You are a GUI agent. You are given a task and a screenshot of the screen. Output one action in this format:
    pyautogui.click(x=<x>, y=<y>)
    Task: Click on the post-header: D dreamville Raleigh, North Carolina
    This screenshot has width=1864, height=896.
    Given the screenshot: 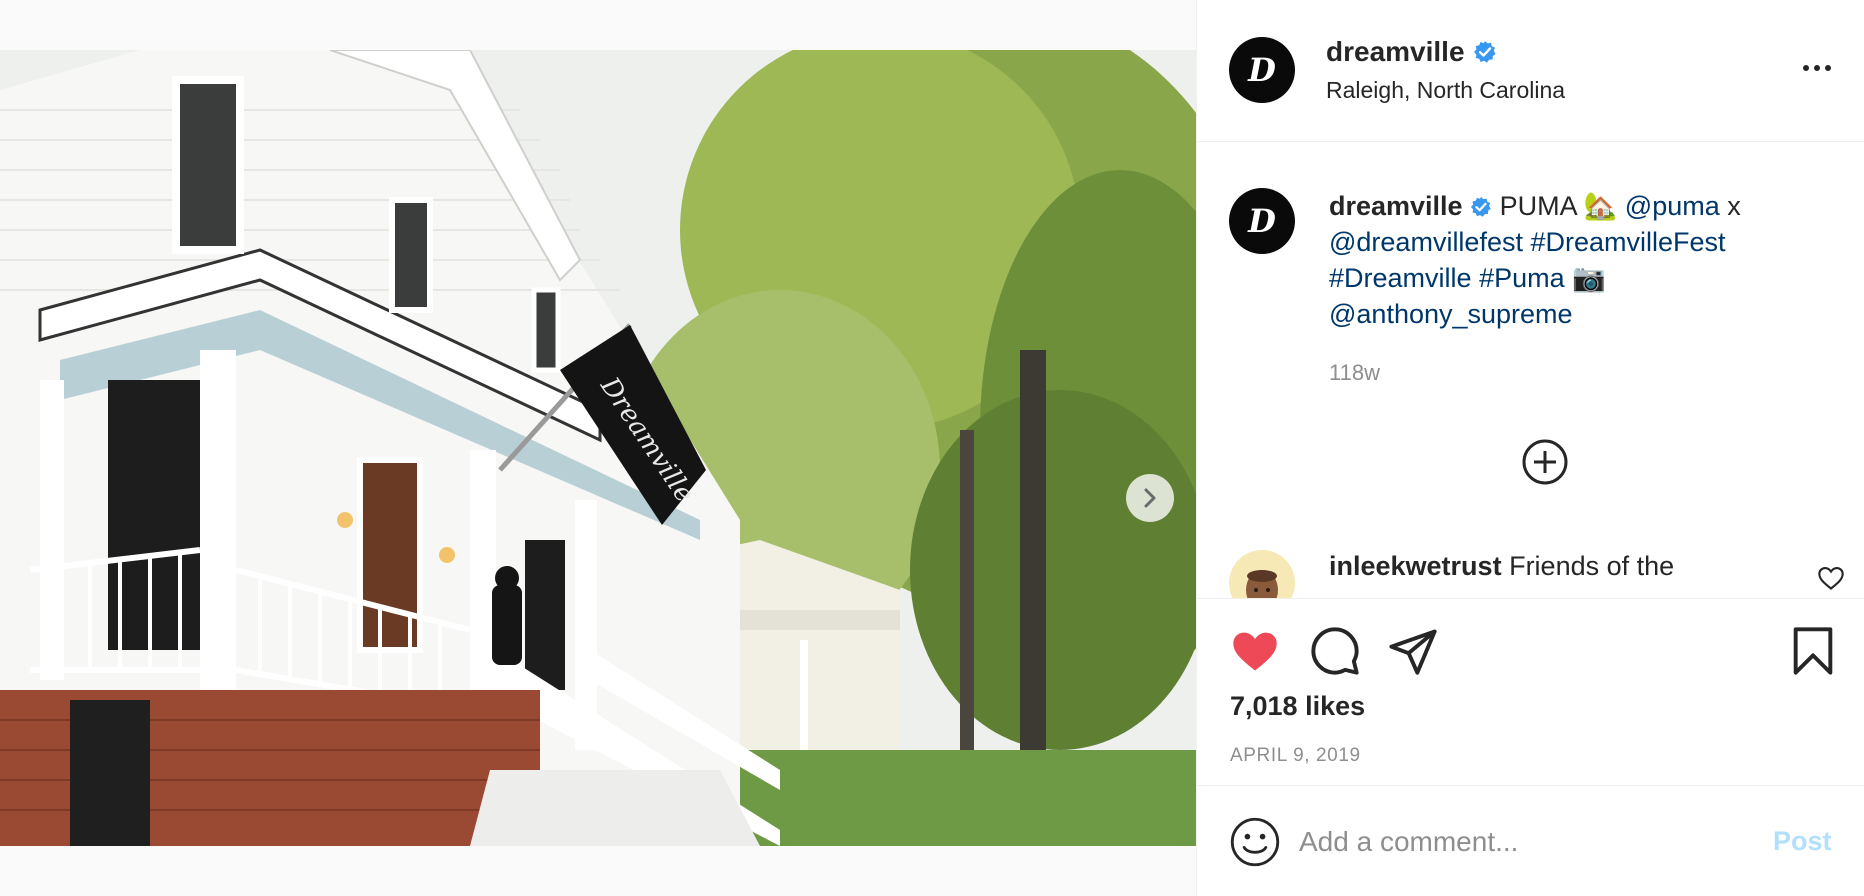 What is the action you would take?
    pyautogui.click(x=1530, y=71)
    